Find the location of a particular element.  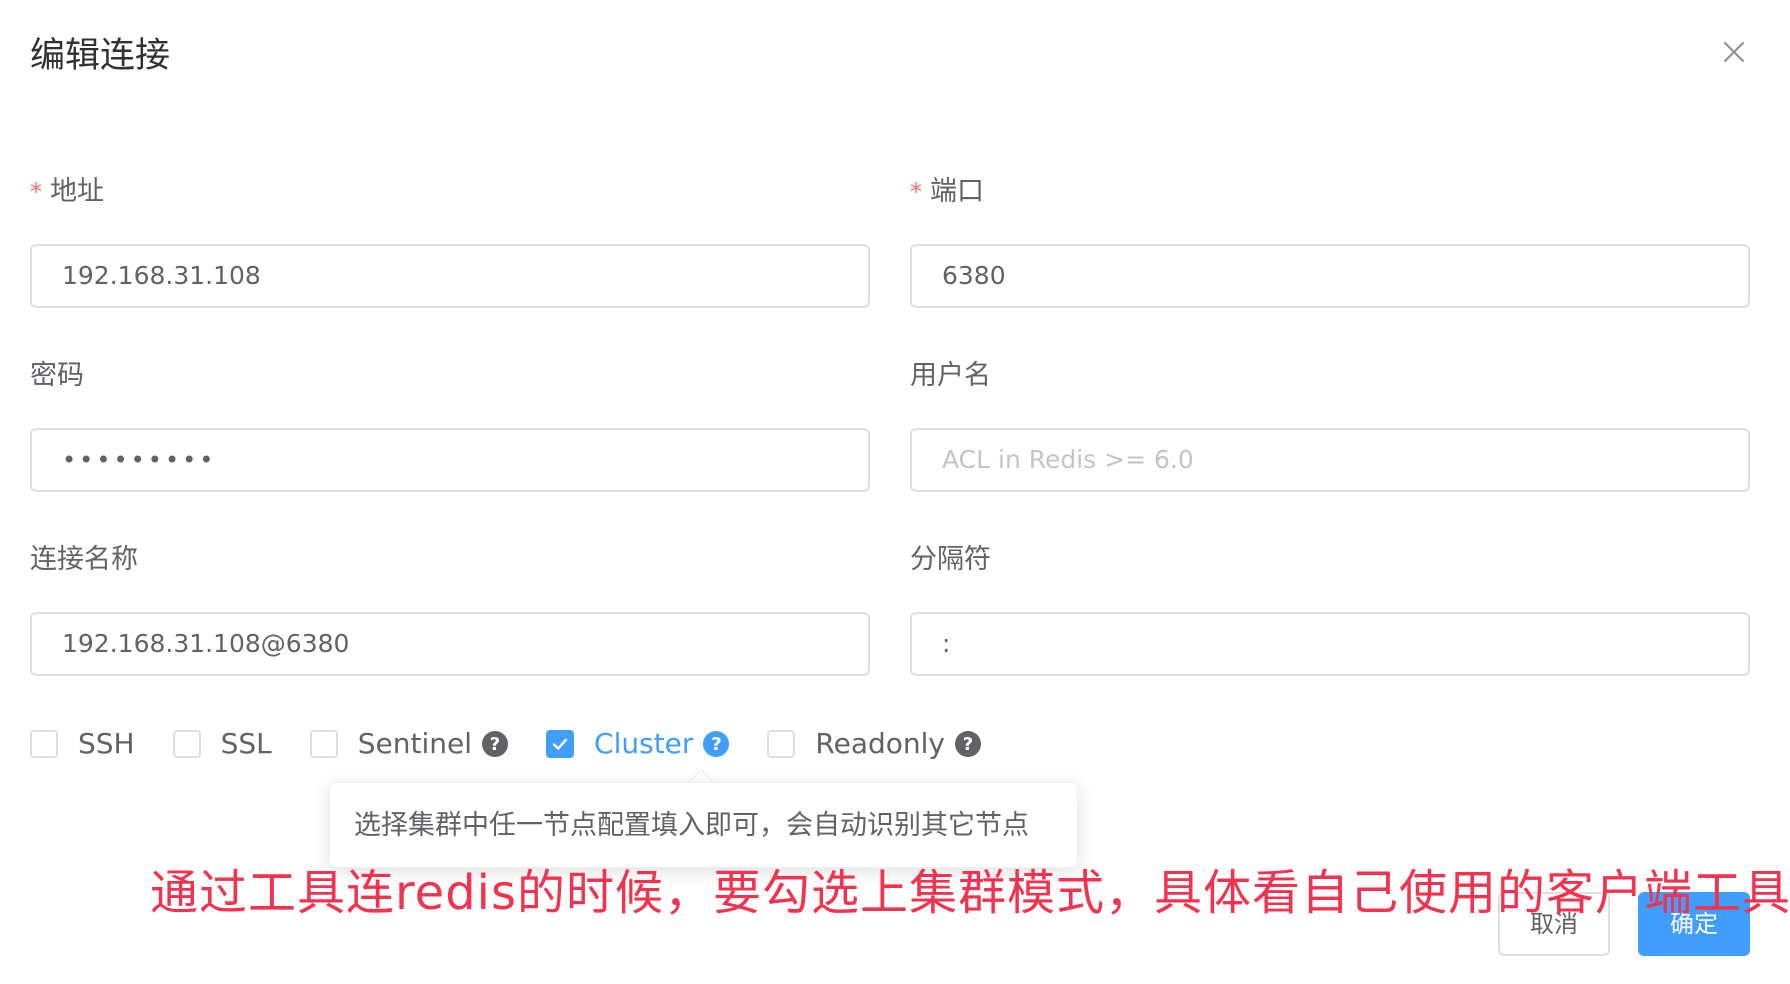

ssh-label: SSH is located at coordinates (106, 743).